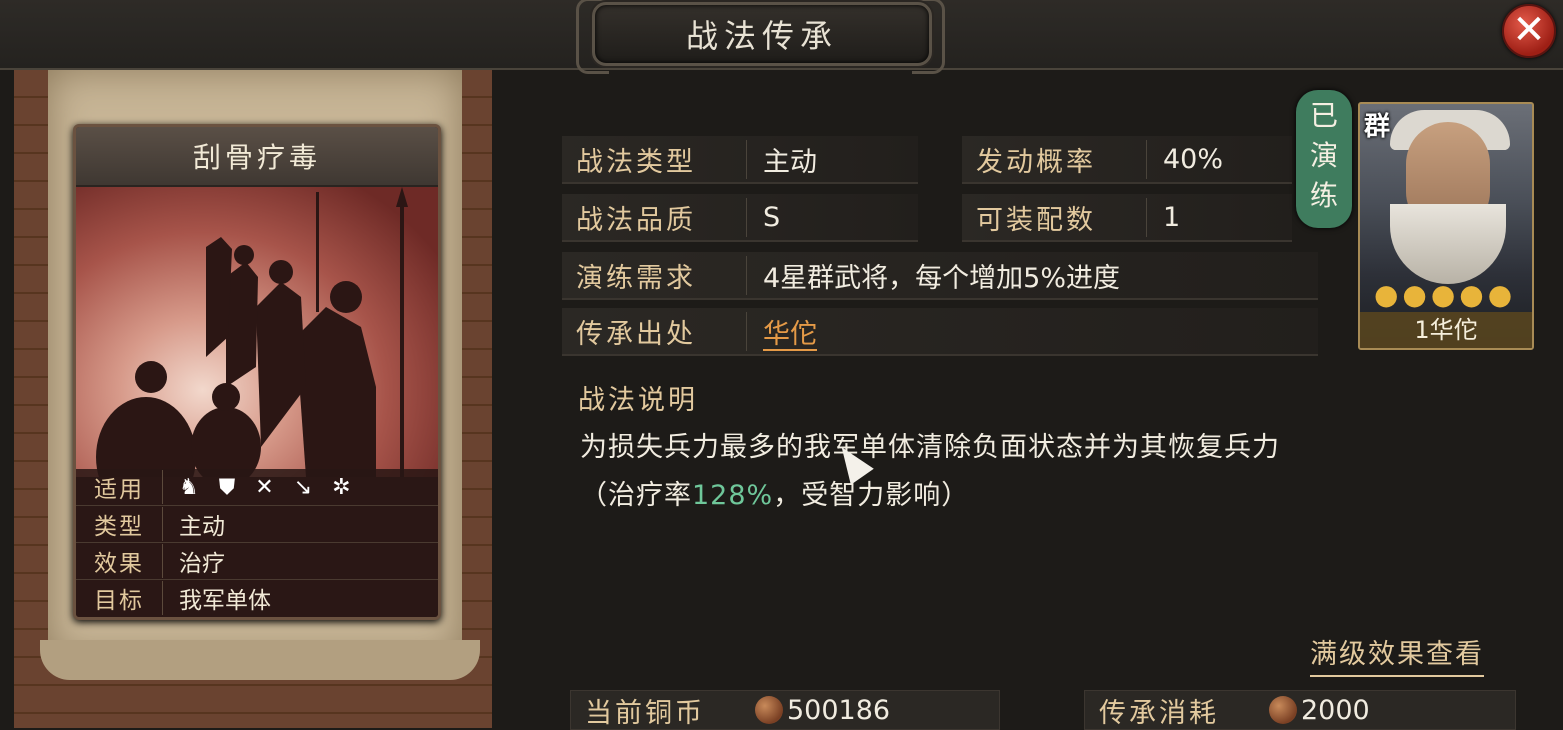 The image size is (1563, 730). I want to click on skill-name: 刮骨疗毒, so click(257, 157).